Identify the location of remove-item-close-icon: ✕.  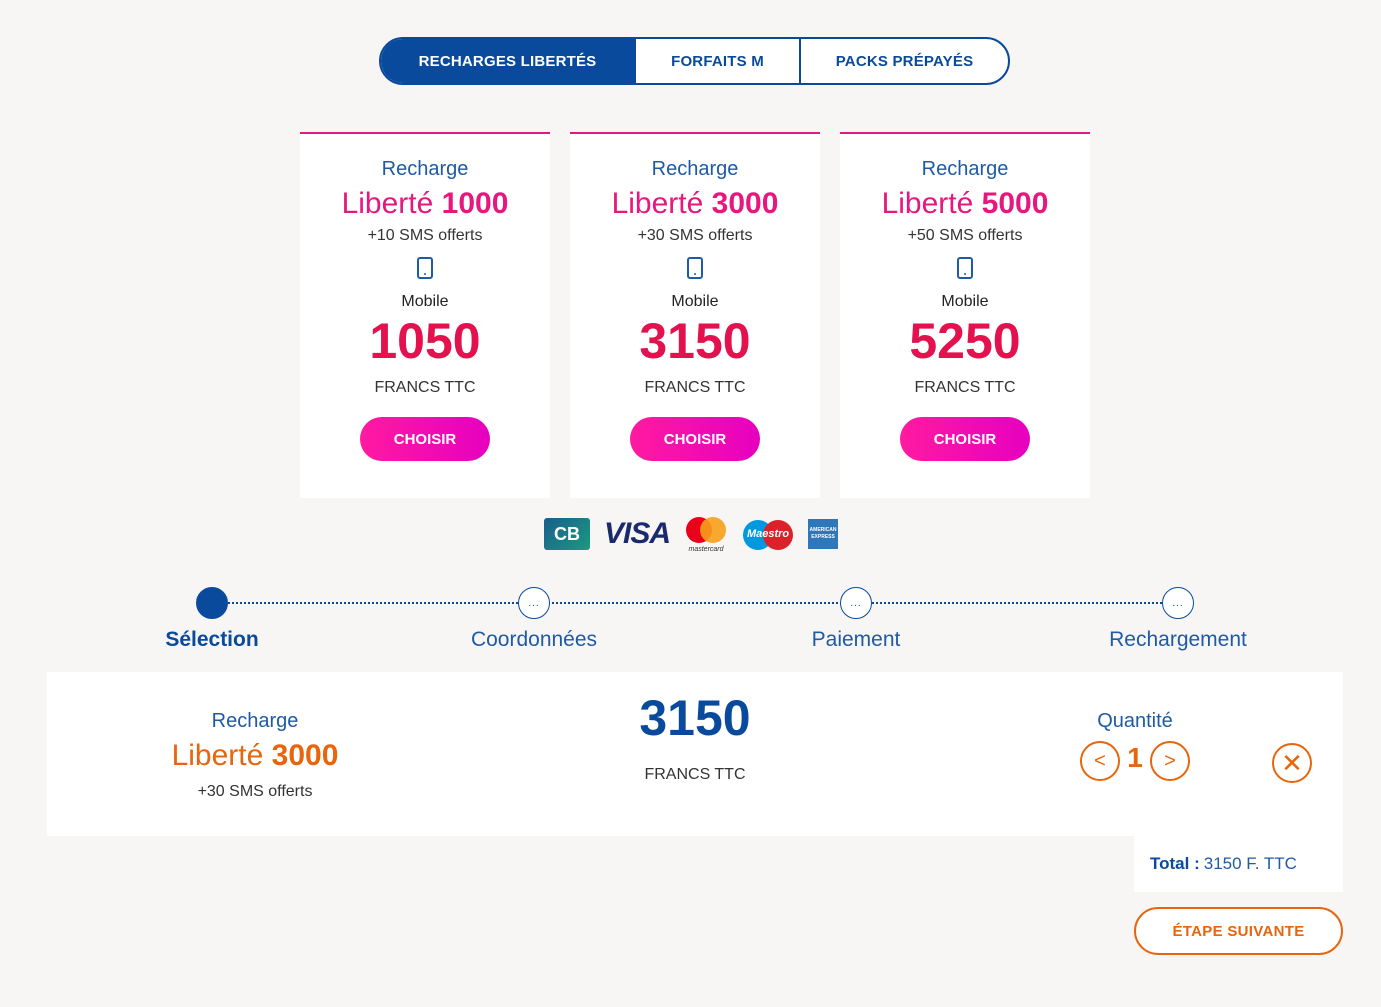
(1292, 763).